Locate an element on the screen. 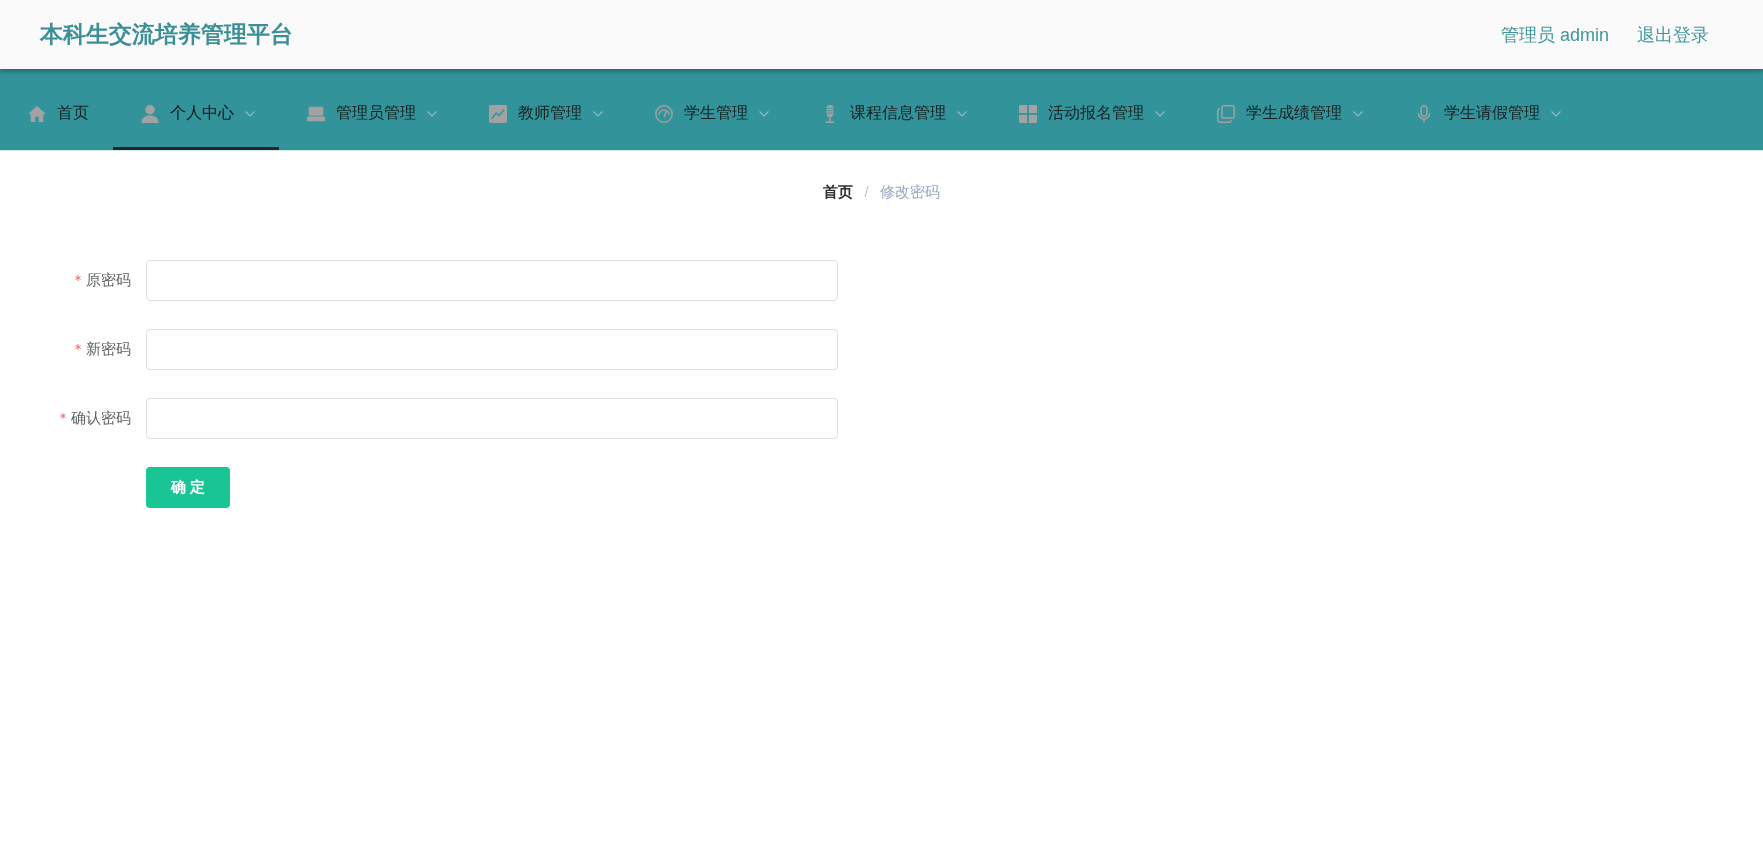 Image resolution: width=1763 pixels, height=844 pixels. microphone-icon is located at coordinates (1424, 113).